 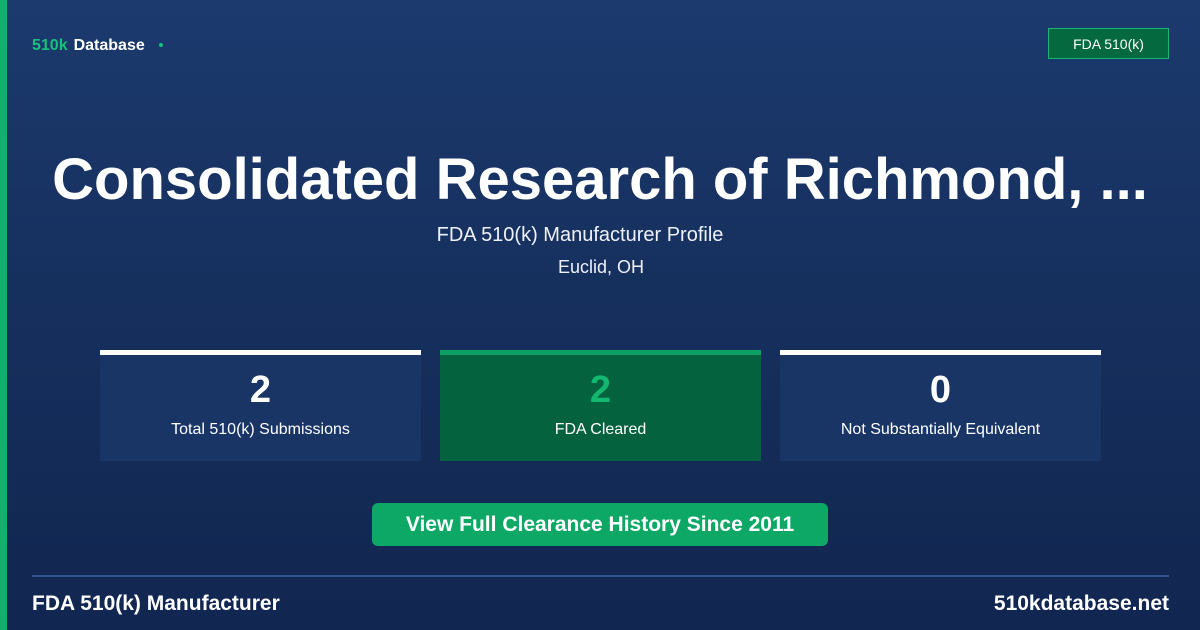 What do you see at coordinates (600, 429) in the screenshot?
I see `stat-label: FDA Cleared` at bounding box center [600, 429].